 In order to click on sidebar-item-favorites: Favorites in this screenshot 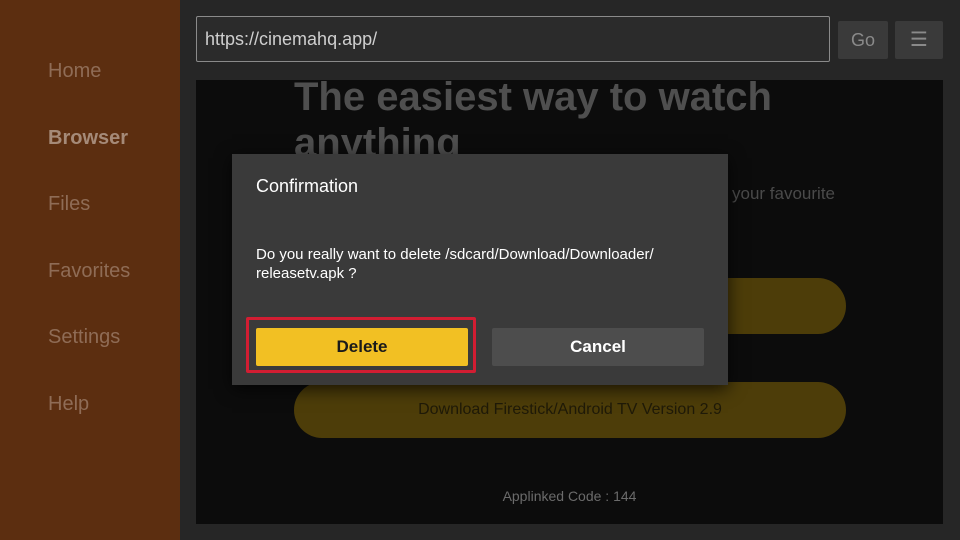, I will do `click(89, 271)`.